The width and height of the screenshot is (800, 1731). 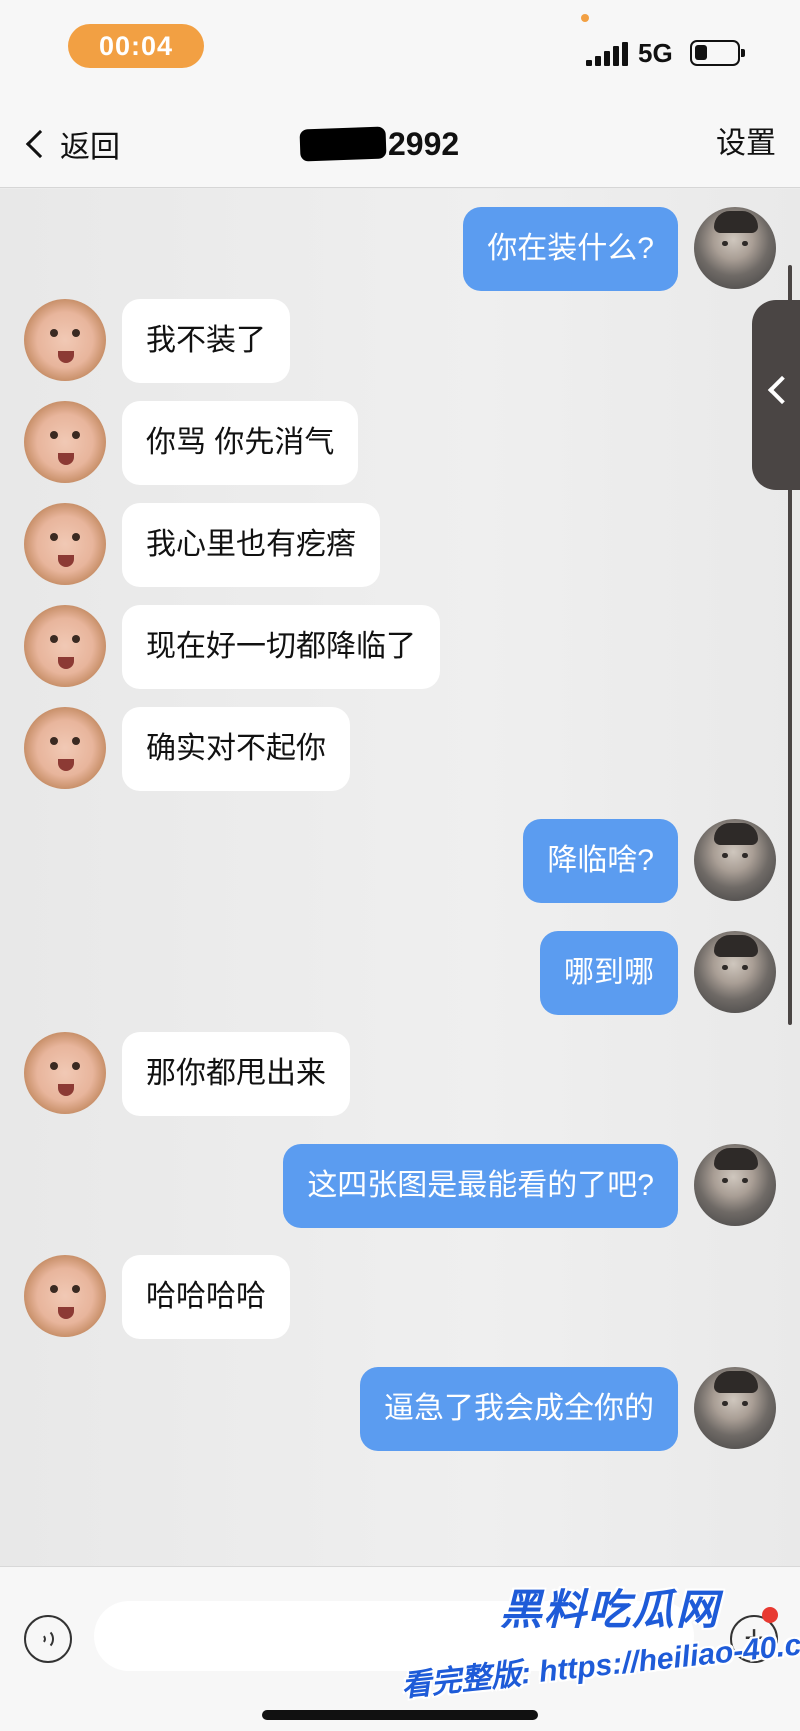 What do you see at coordinates (136, 46) in the screenshot?
I see `status-time: 00:04` at bounding box center [136, 46].